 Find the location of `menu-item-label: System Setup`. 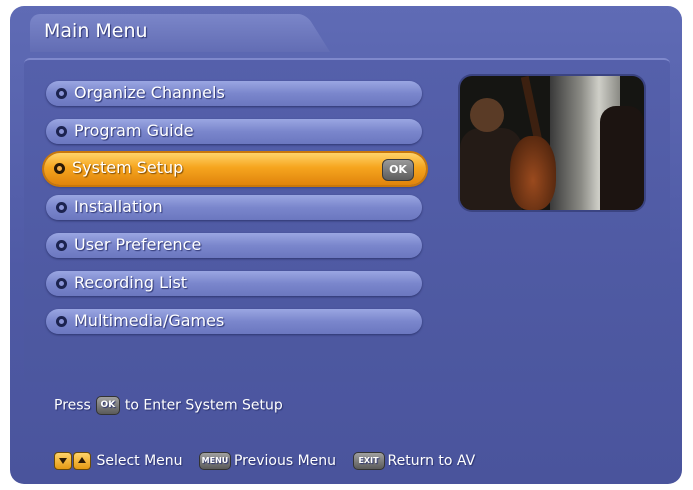

menu-item-label: System Setup is located at coordinates (128, 167).